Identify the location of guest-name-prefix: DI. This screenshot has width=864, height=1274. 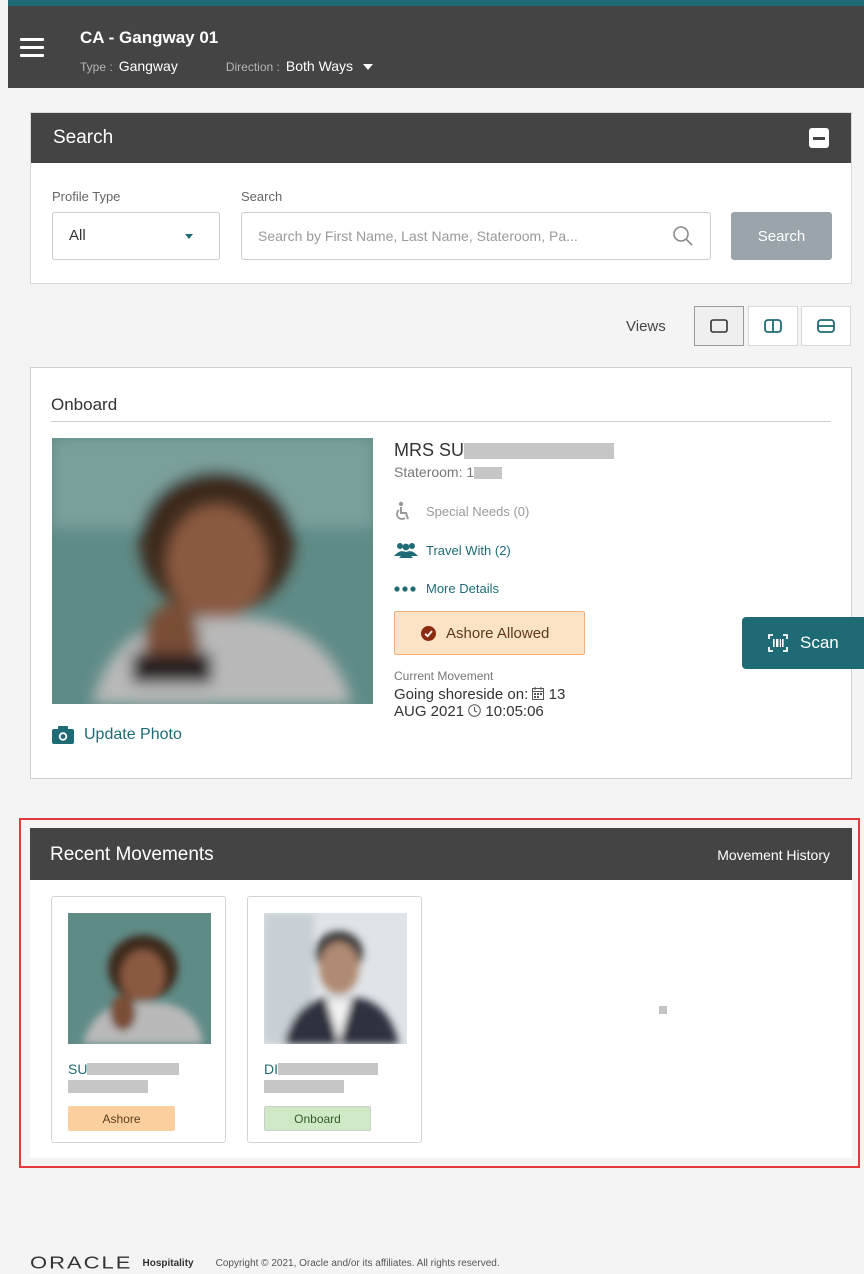
(271, 1069).